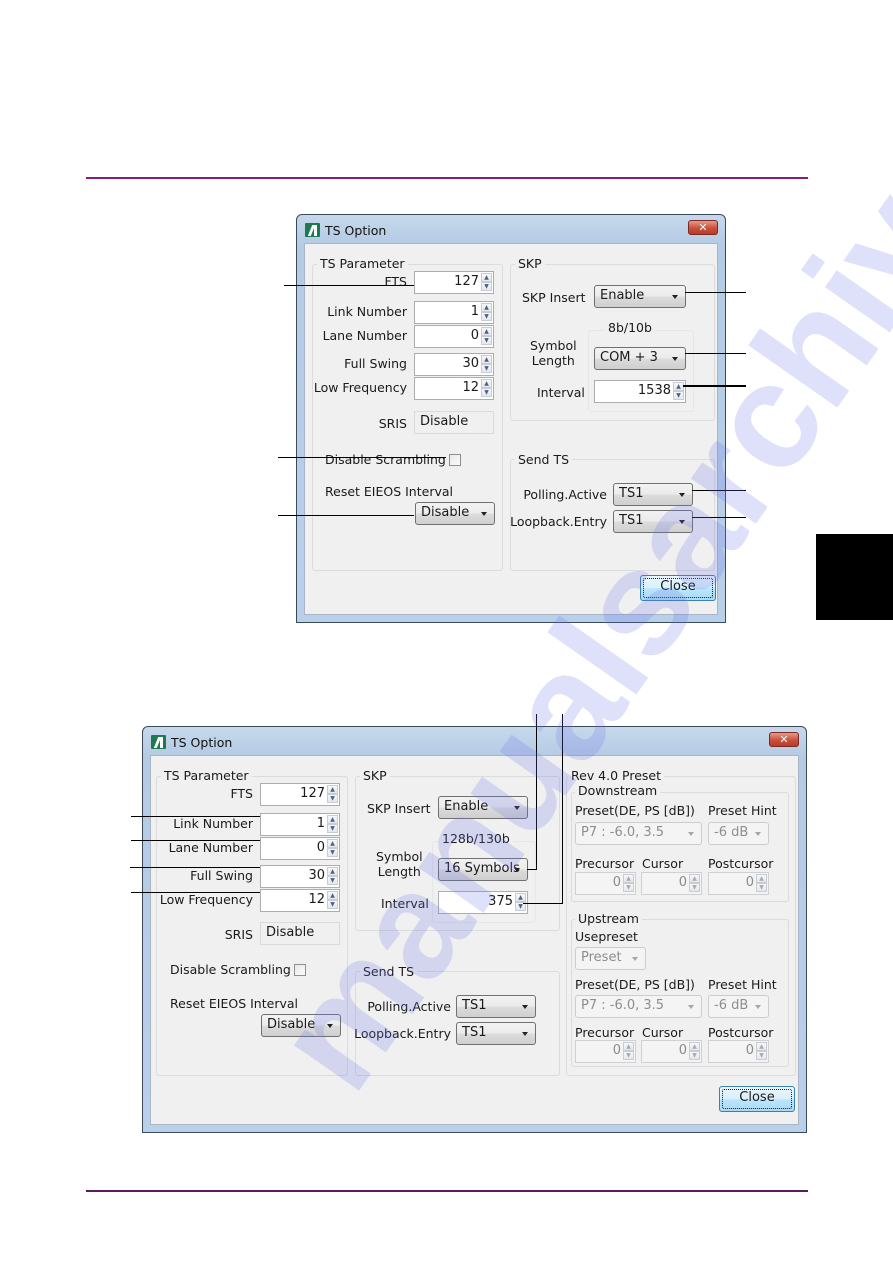 The width and height of the screenshot is (893, 1263). What do you see at coordinates (738, 1051) in the screenshot?
I see `upstream-postcursor-spinner: 0 ▲ ▼` at bounding box center [738, 1051].